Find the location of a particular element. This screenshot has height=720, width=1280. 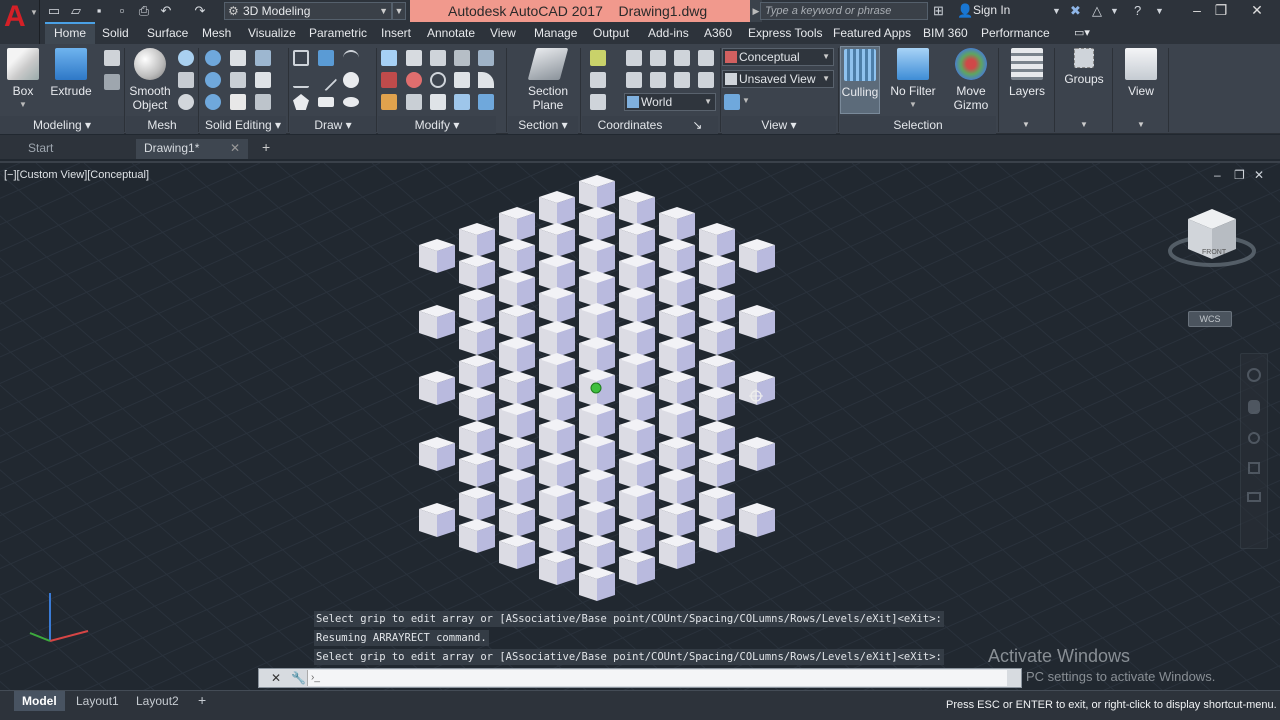

groups-button: Groups is located at coordinates (1084, 67).